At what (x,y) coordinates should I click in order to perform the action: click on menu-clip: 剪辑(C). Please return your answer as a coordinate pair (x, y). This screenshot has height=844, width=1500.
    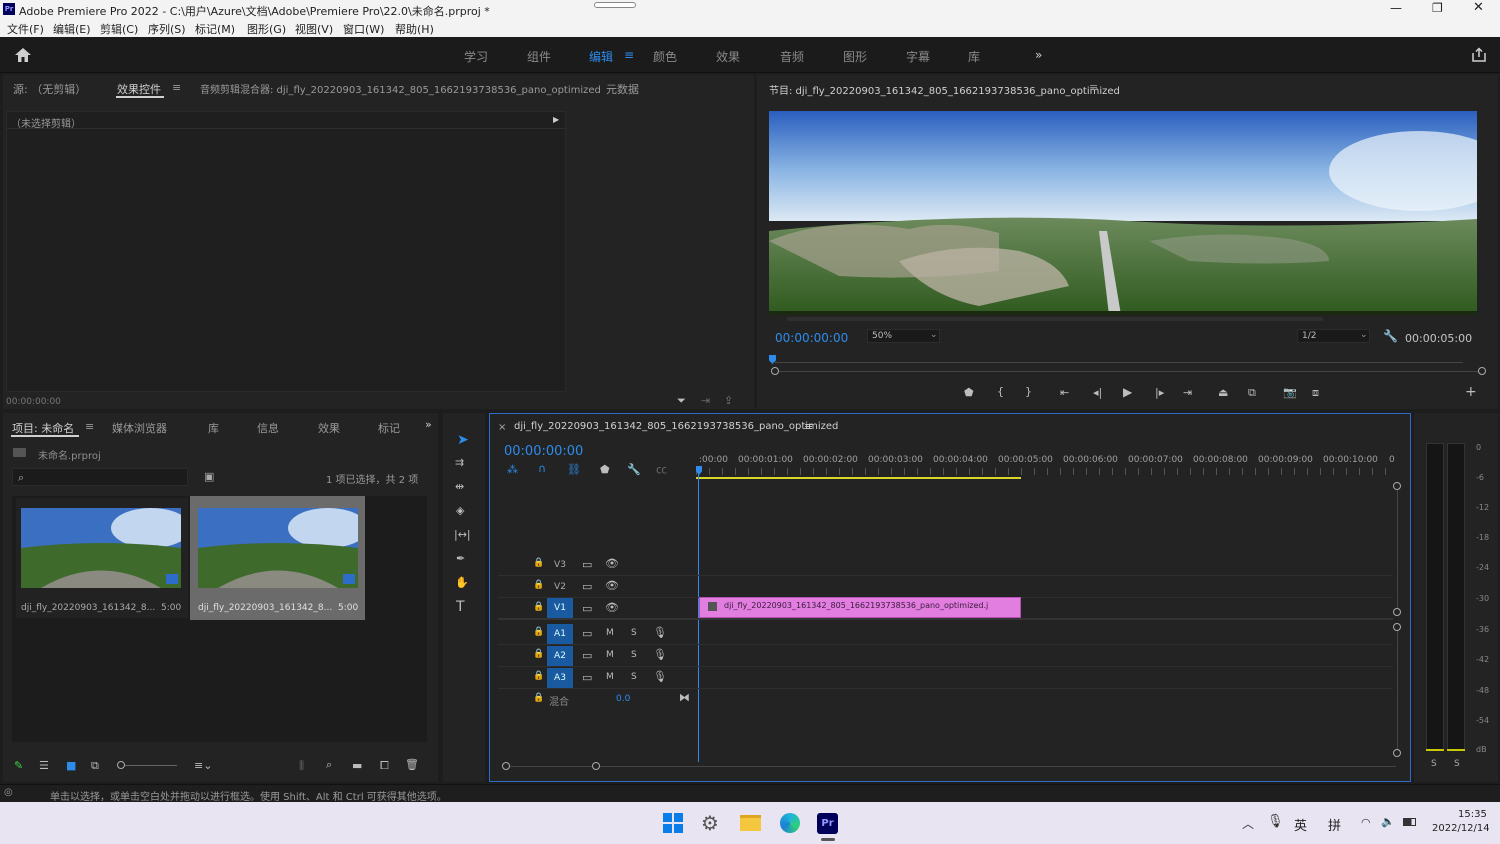
    Looking at the image, I should click on (119, 29).